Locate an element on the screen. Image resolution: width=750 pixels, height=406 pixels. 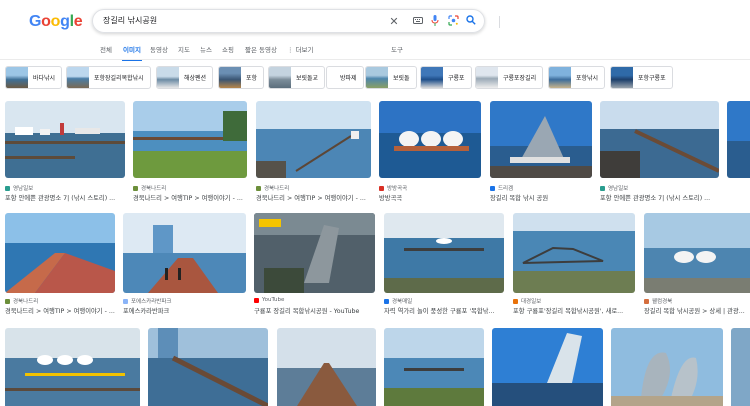
result-source: 방방곡곡 is located at coordinates (393, 188).